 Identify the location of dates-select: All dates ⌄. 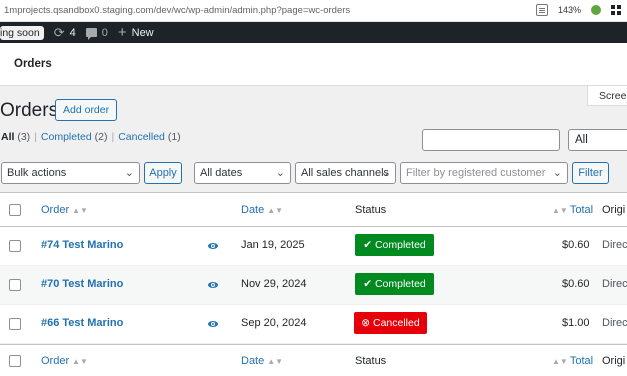
(242, 173).